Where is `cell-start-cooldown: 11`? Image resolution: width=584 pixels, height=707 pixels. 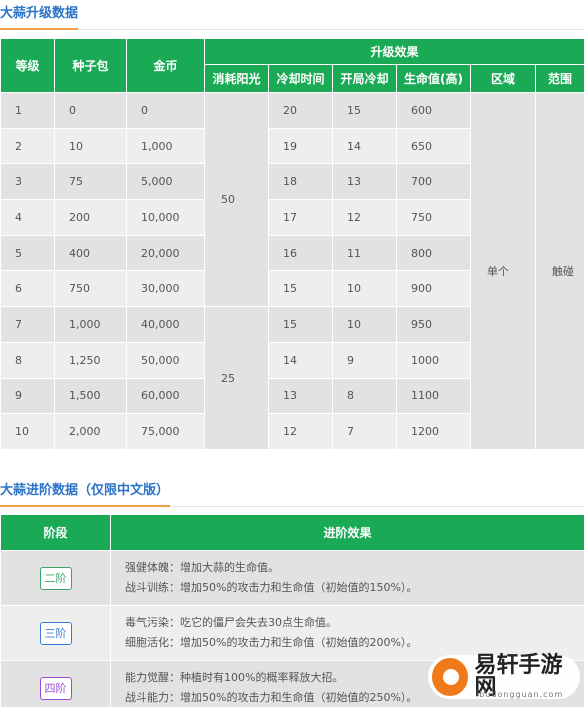
cell-start-cooldown: 11 is located at coordinates (364, 253).